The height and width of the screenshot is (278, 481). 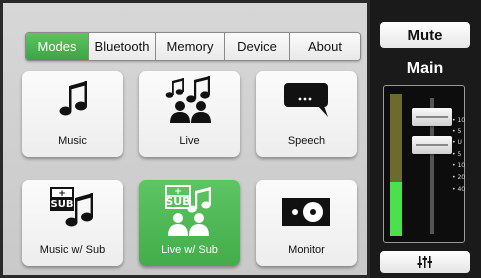 What do you see at coordinates (72, 250) in the screenshot?
I see `mode-label: Music w/ Sub` at bounding box center [72, 250].